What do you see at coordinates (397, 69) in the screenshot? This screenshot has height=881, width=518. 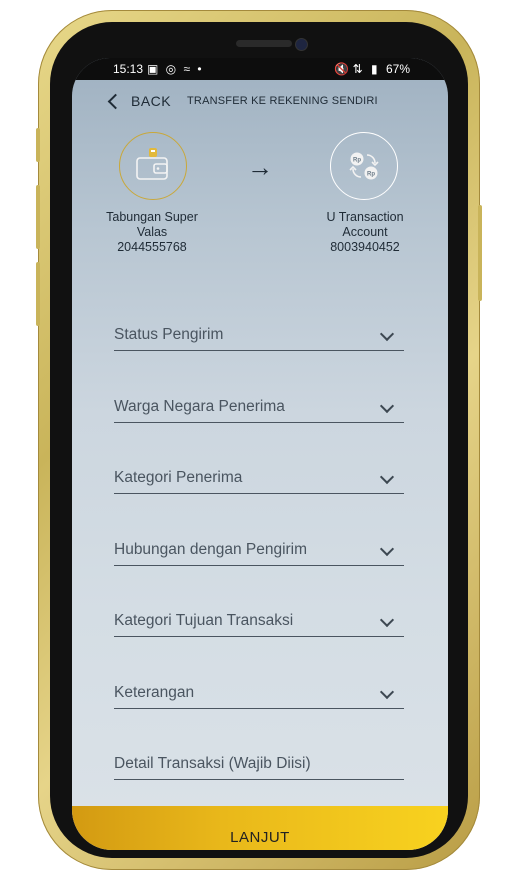 I see `battery-level: 67%` at bounding box center [397, 69].